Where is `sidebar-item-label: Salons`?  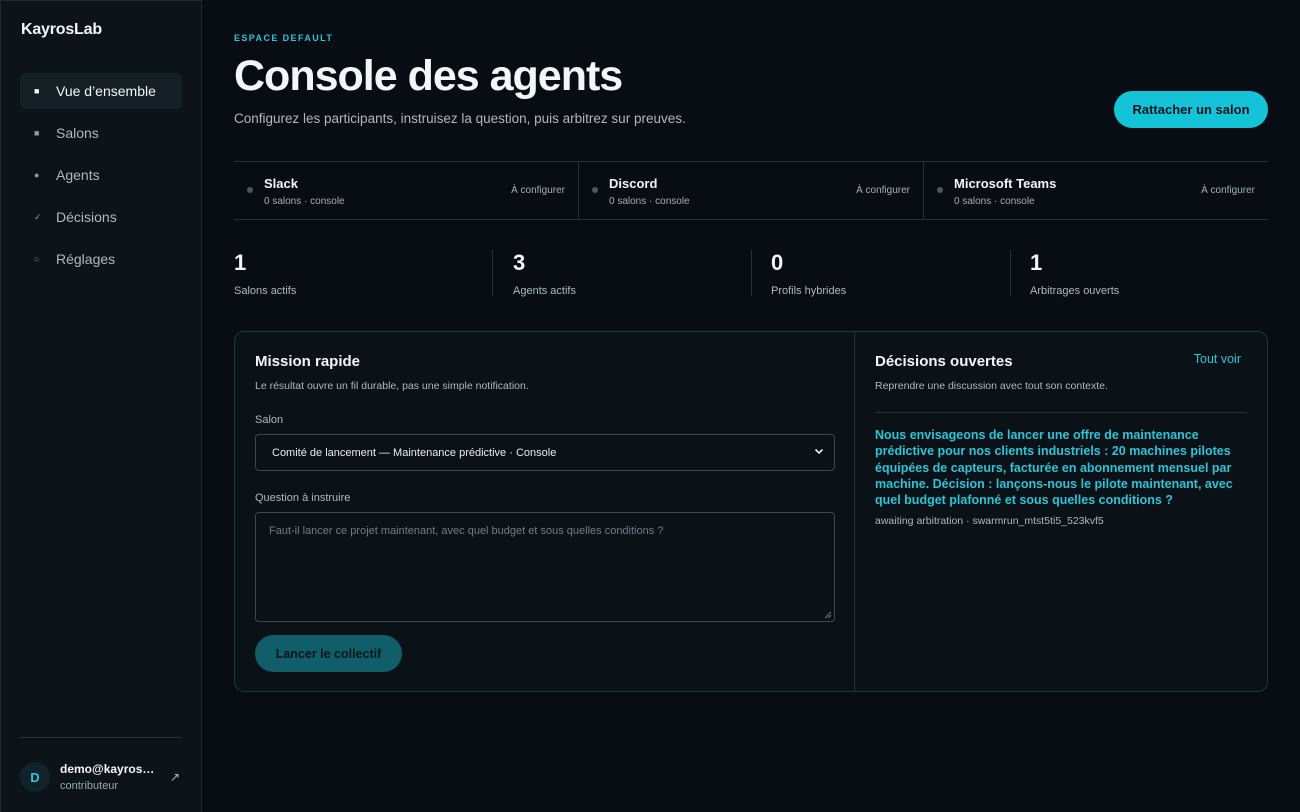 sidebar-item-label: Salons is located at coordinates (77, 133).